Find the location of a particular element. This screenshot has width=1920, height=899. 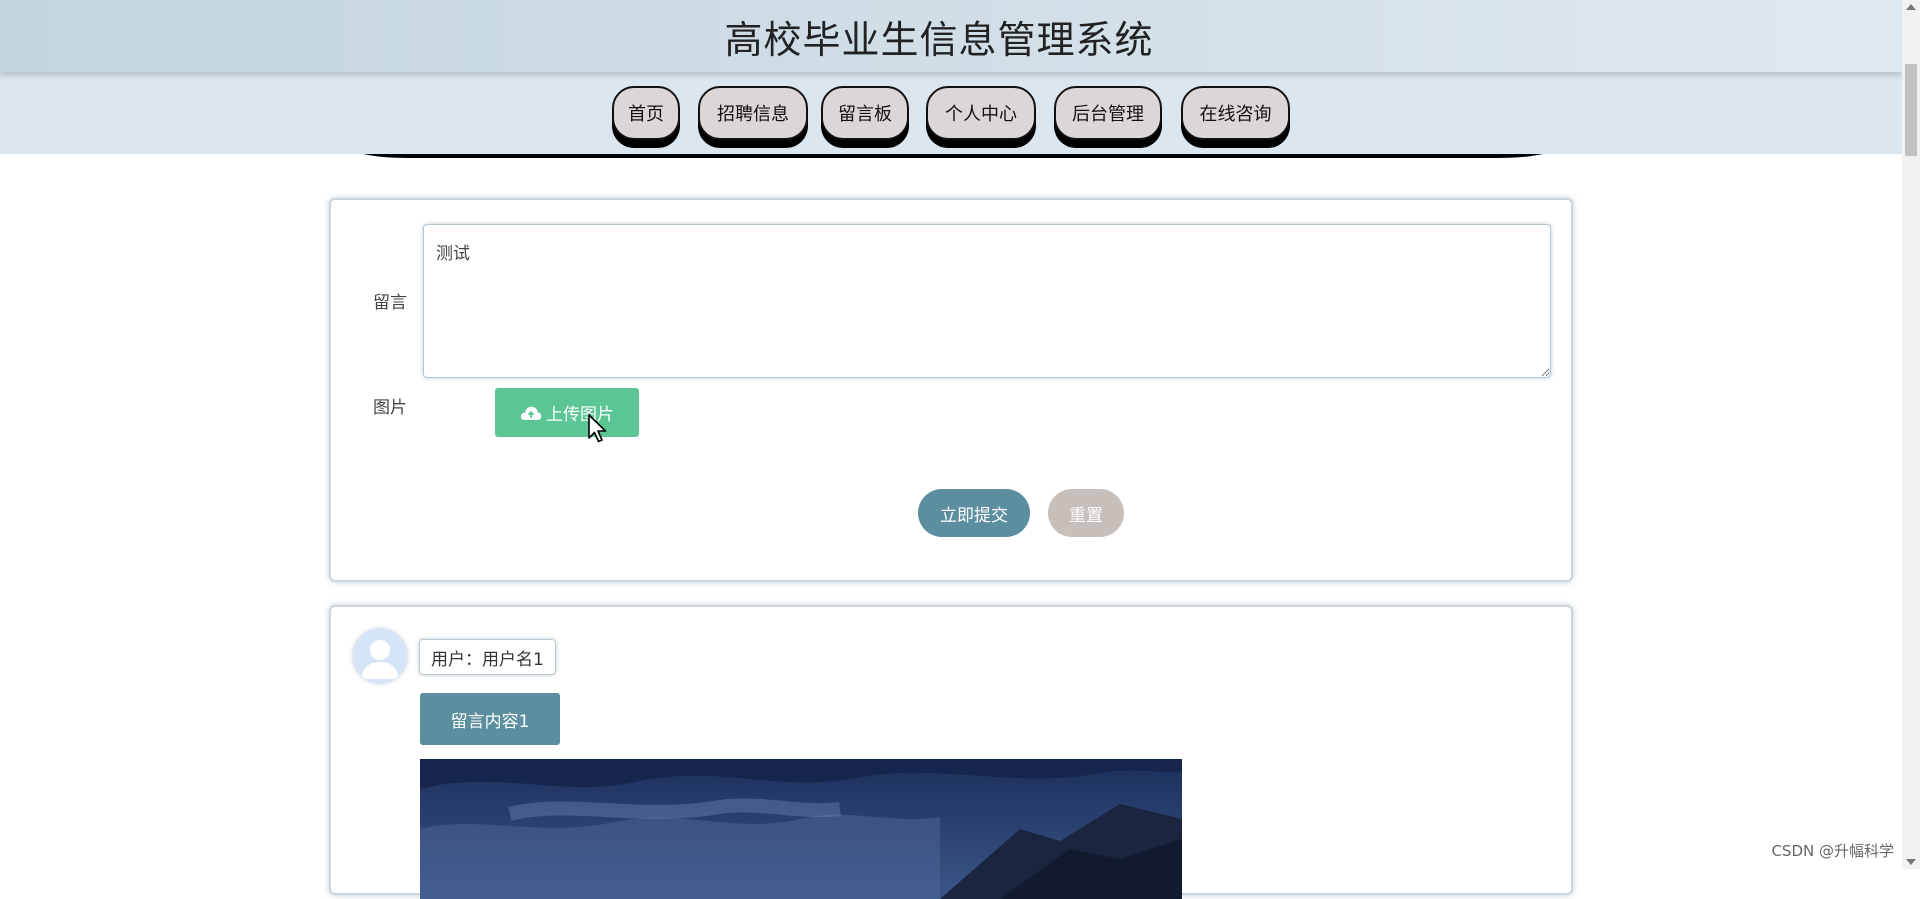

page-scrollbar is located at coordinates (1911, 434).